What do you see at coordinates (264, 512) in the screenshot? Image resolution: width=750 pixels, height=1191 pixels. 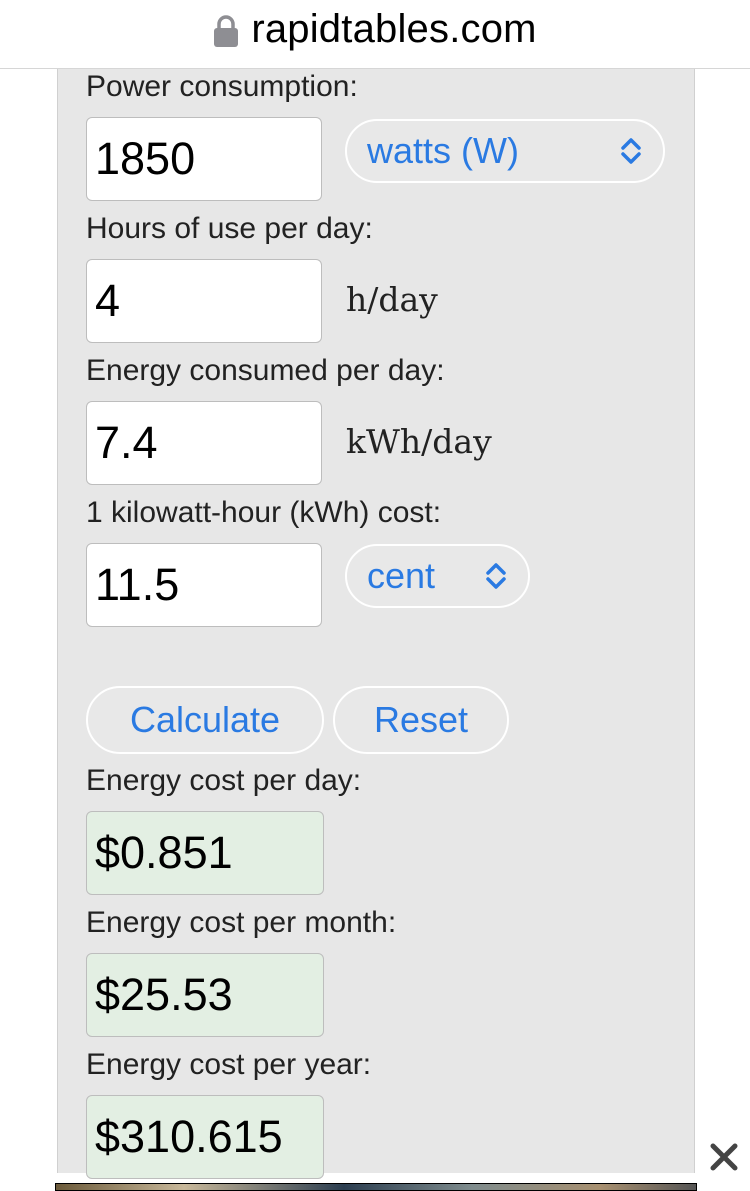 I see `cost-label: 1 kilowatt-hour (kWh) cost:` at bounding box center [264, 512].